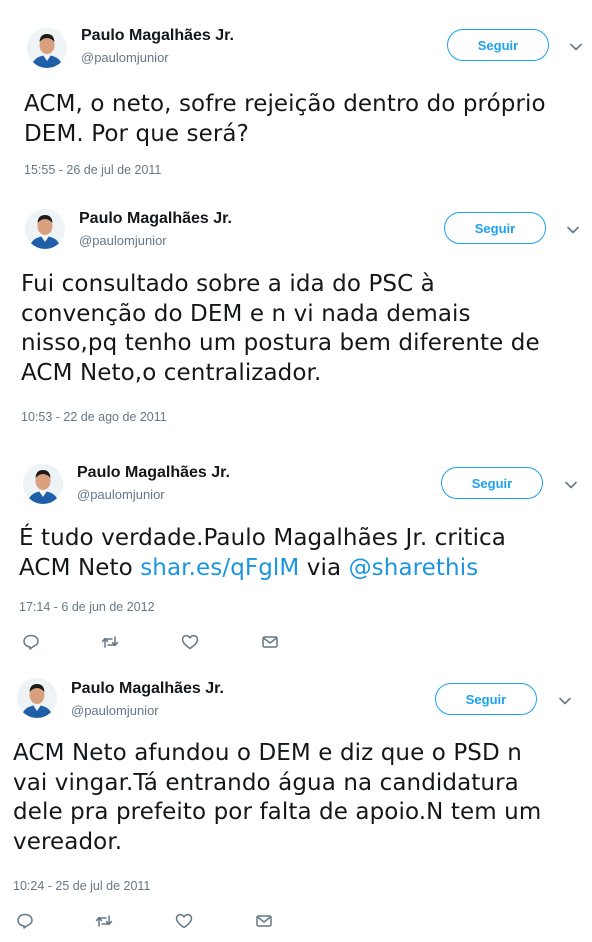  What do you see at coordinates (246, 313) in the screenshot?
I see `tweet-text-line: convenção do DEM e n vi nada demais` at bounding box center [246, 313].